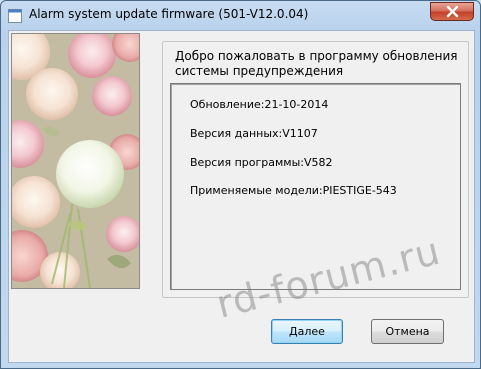 The image size is (481, 369). I want to click on update-date-label: Обновление:21-10-2014, so click(259, 104).